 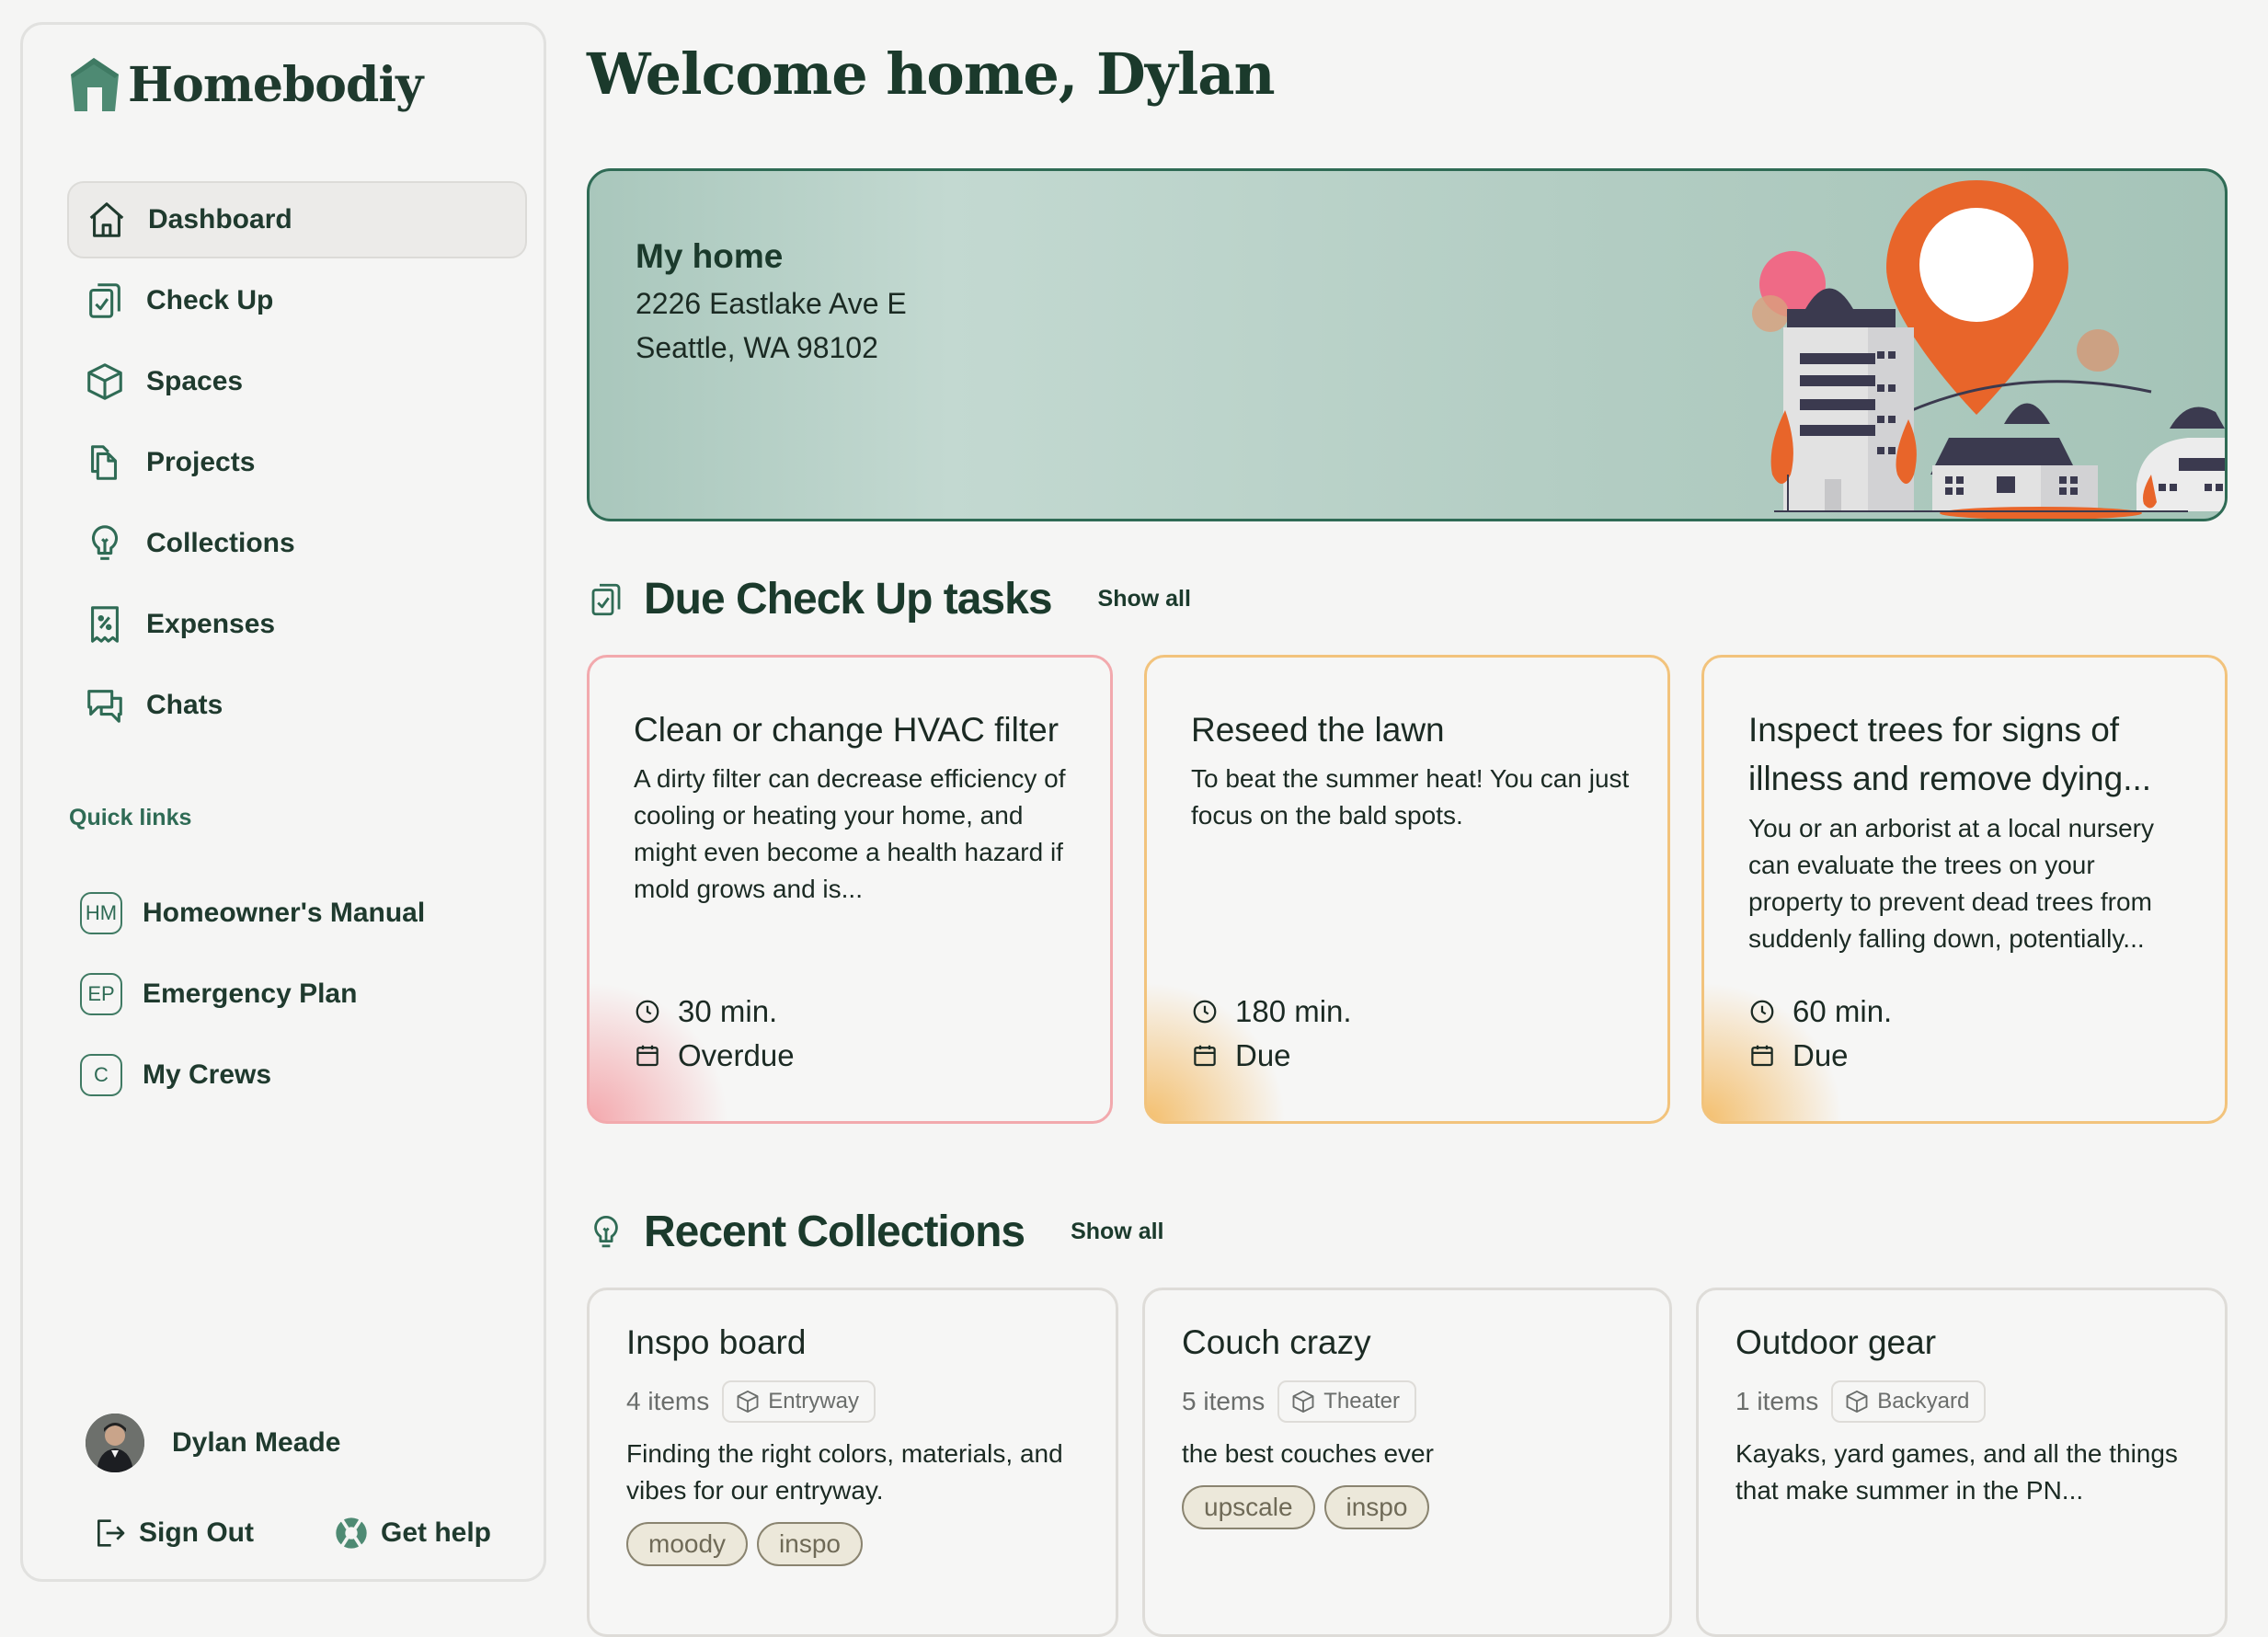 I want to click on sign-out-button: Sign Out, so click(x=172, y=1533).